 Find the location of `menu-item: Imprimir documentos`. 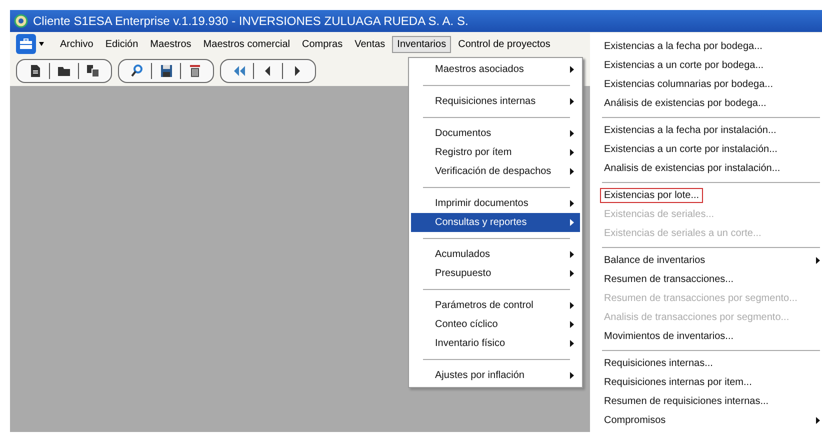

menu-item: Imprimir documentos is located at coordinates (495, 203).